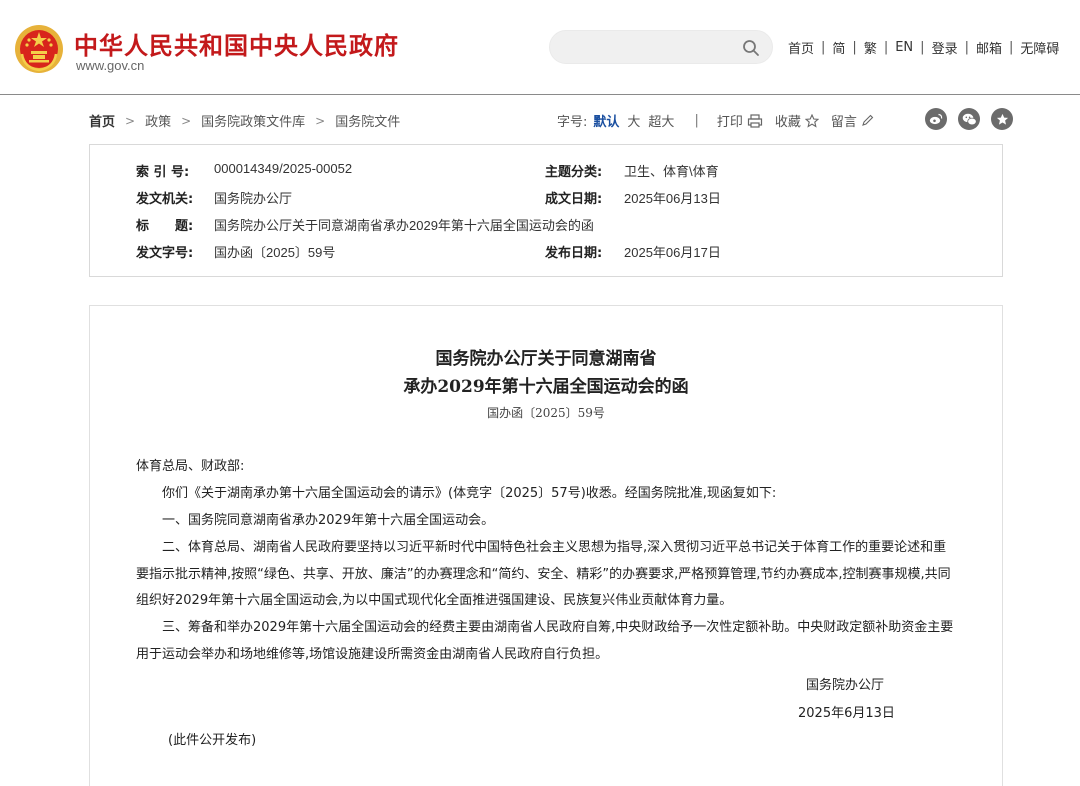  I want to click on doc-number-label: 发文字号:, so click(165, 253).